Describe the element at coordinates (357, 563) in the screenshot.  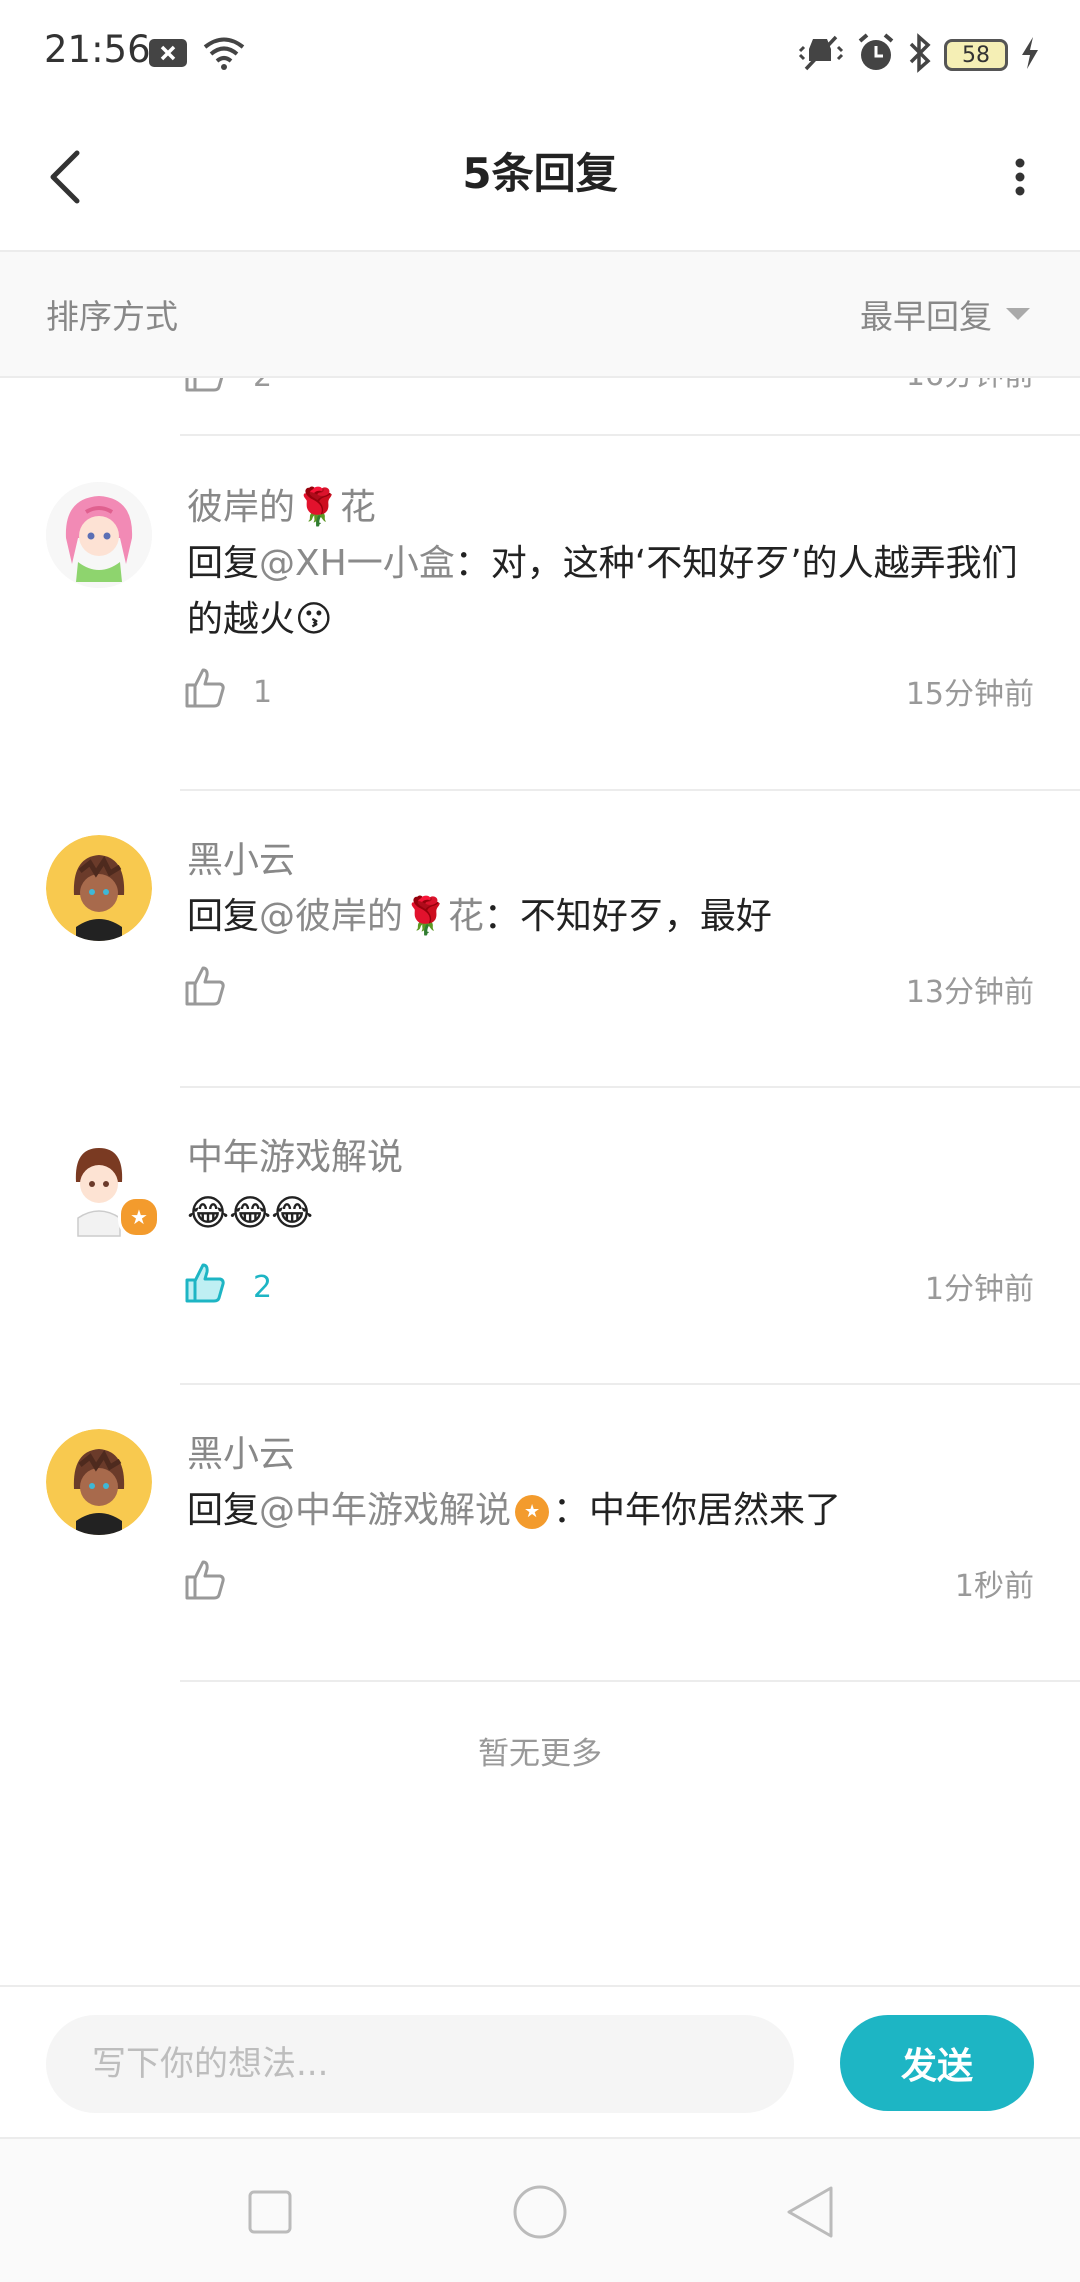
I see `mention-link: @XH一小盒` at that location.